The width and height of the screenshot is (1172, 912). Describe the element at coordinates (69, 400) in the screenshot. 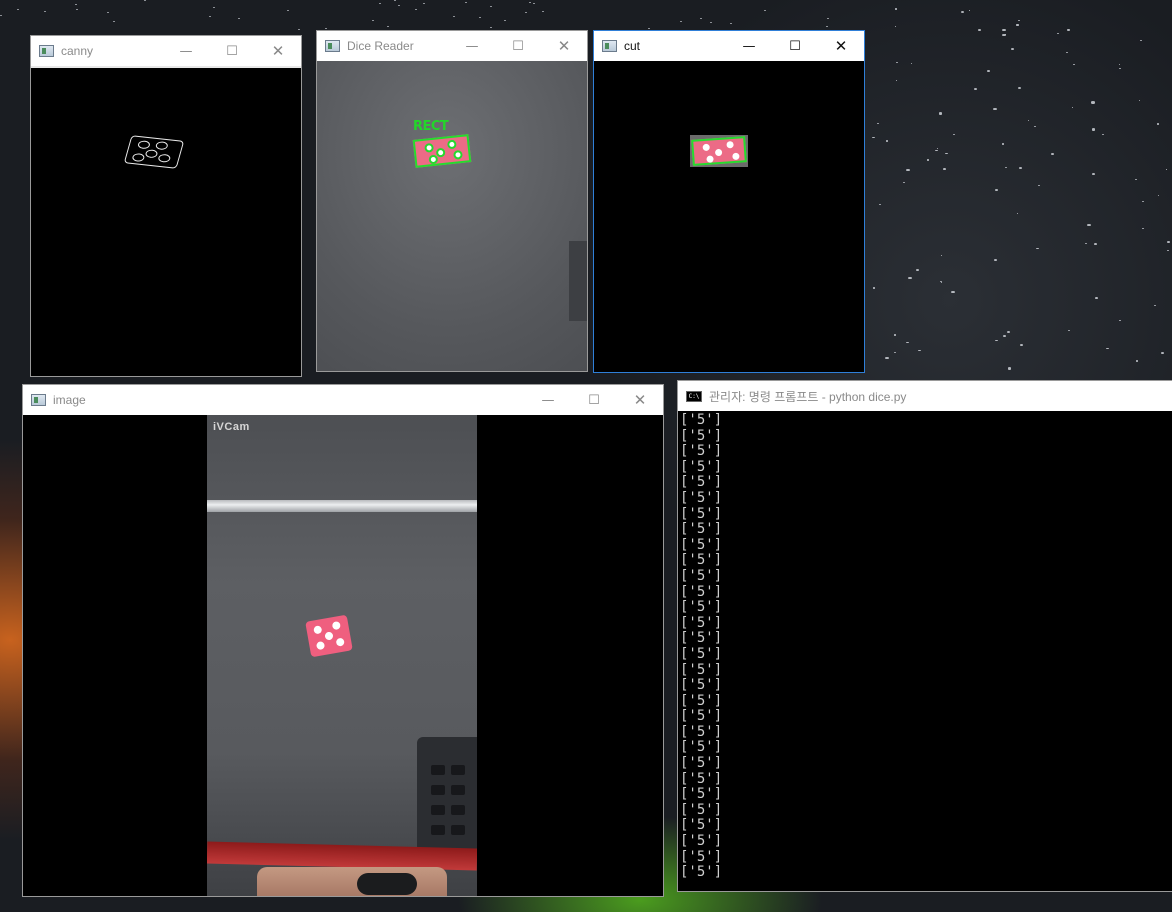

I see `image-title: image` at that location.